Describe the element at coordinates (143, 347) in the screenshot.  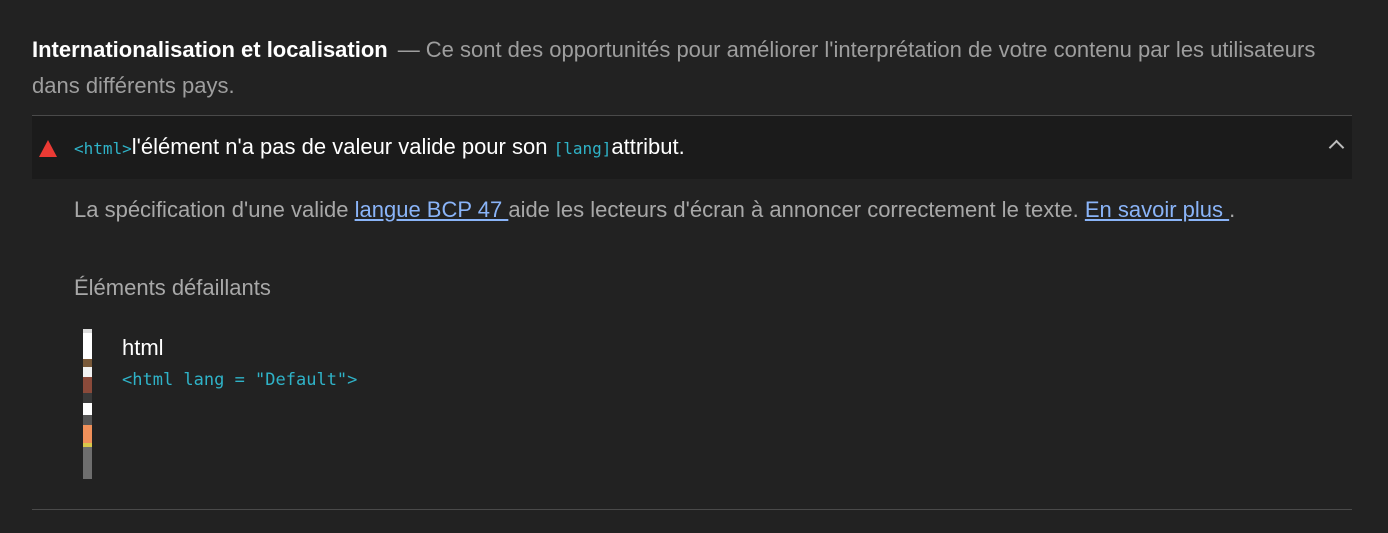
I see `failing-node-name: html` at that location.